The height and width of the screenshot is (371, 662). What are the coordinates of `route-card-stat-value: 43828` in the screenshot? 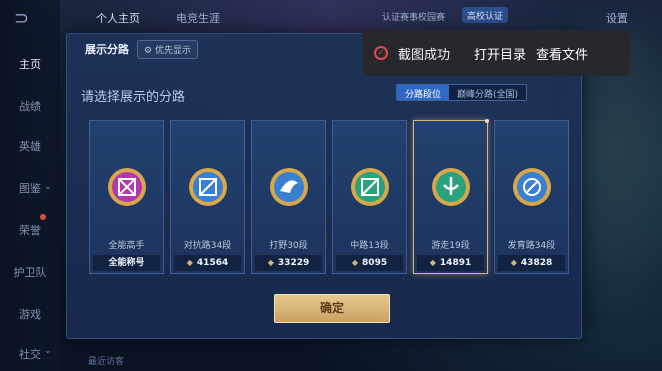 It's located at (536, 263).